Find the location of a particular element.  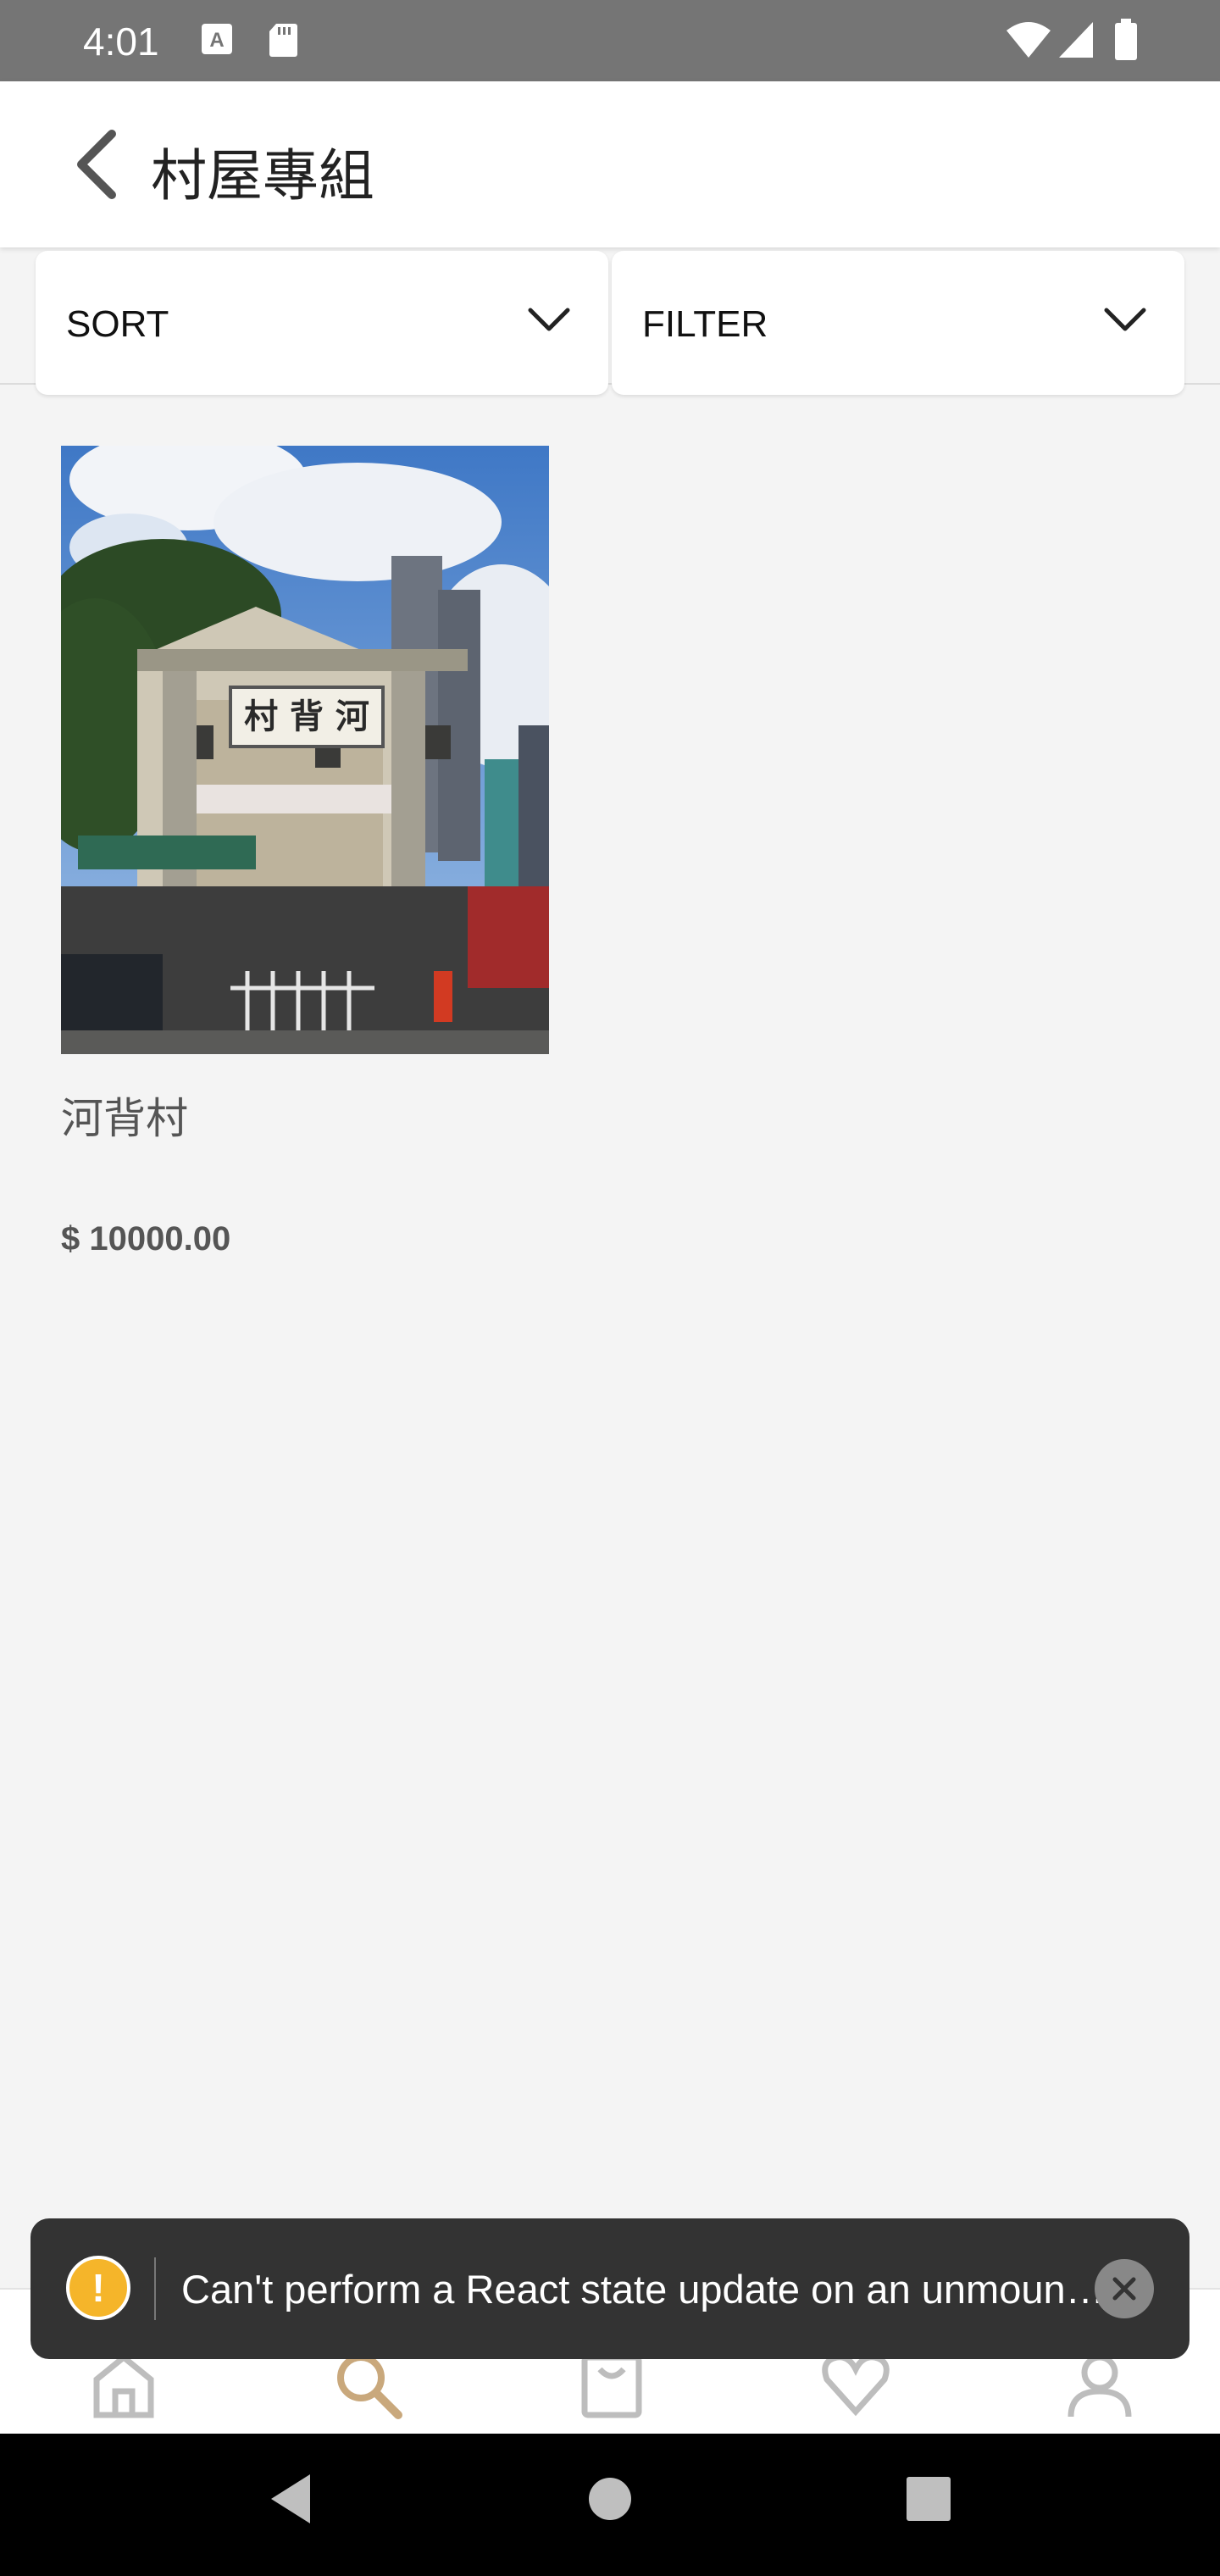

toast-divider is located at coordinates (155, 2288).